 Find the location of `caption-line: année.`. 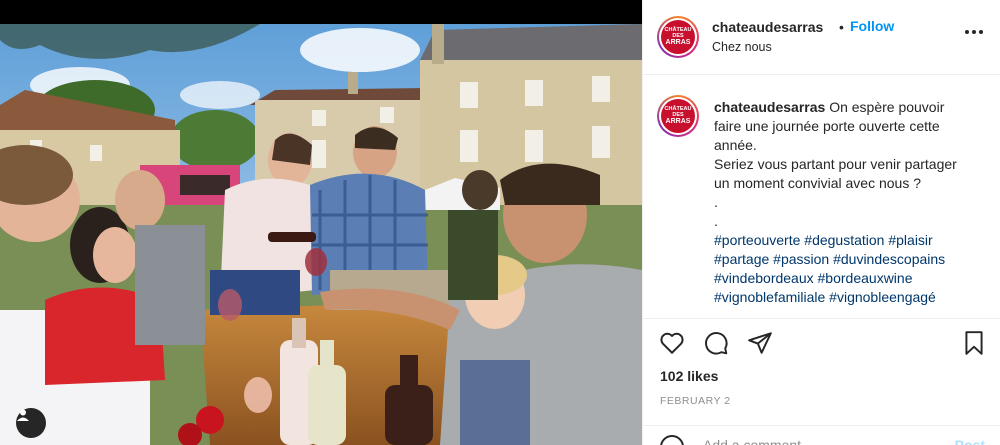

caption-line: année. is located at coordinates (735, 145).